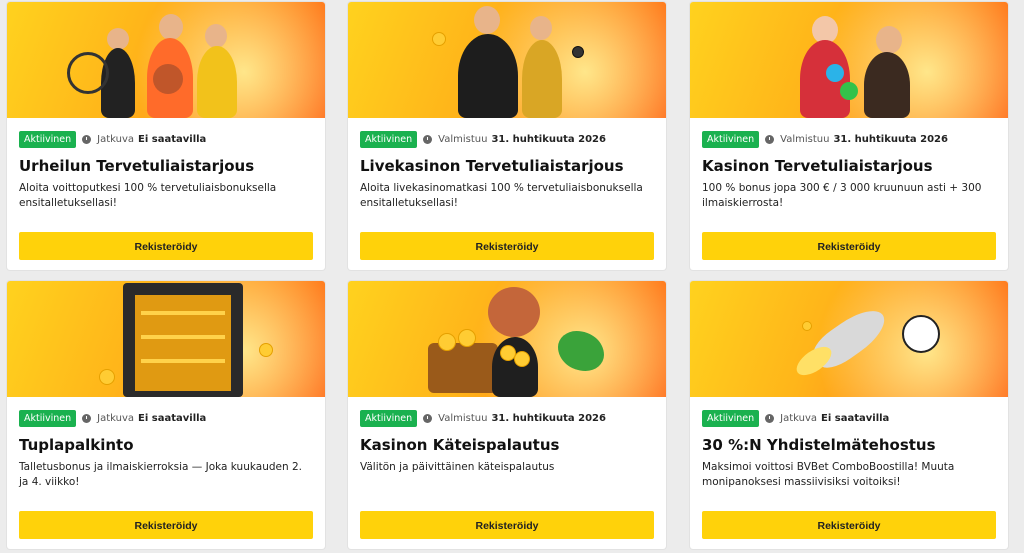 The width and height of the screenshot is (1024, 553). Describe the element at coordinates (457, 467) in the screenshot. I see `promo-description: Välitön ja päivittäinen käteispalautus` at that location.